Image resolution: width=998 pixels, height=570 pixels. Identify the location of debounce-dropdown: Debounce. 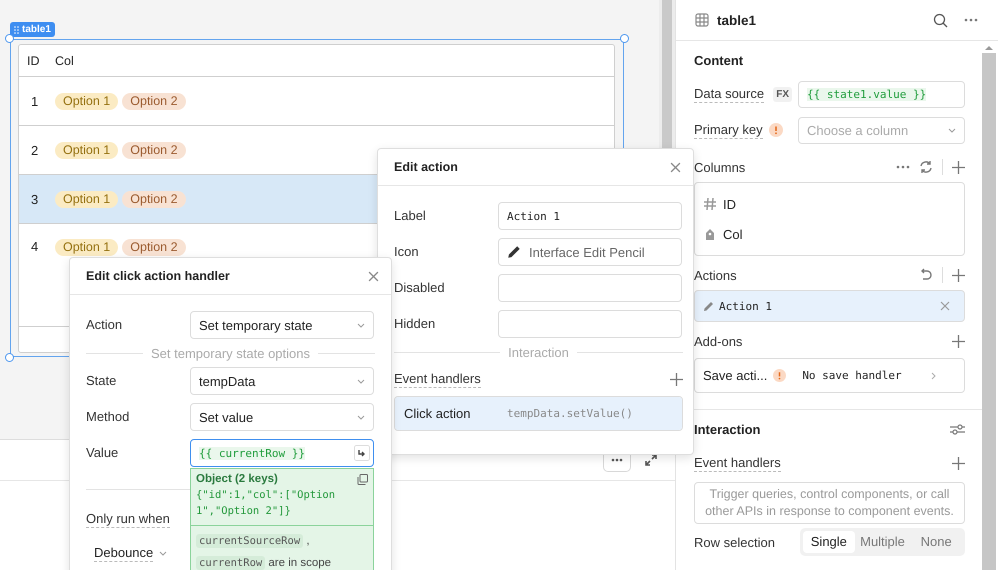
(131, 553).